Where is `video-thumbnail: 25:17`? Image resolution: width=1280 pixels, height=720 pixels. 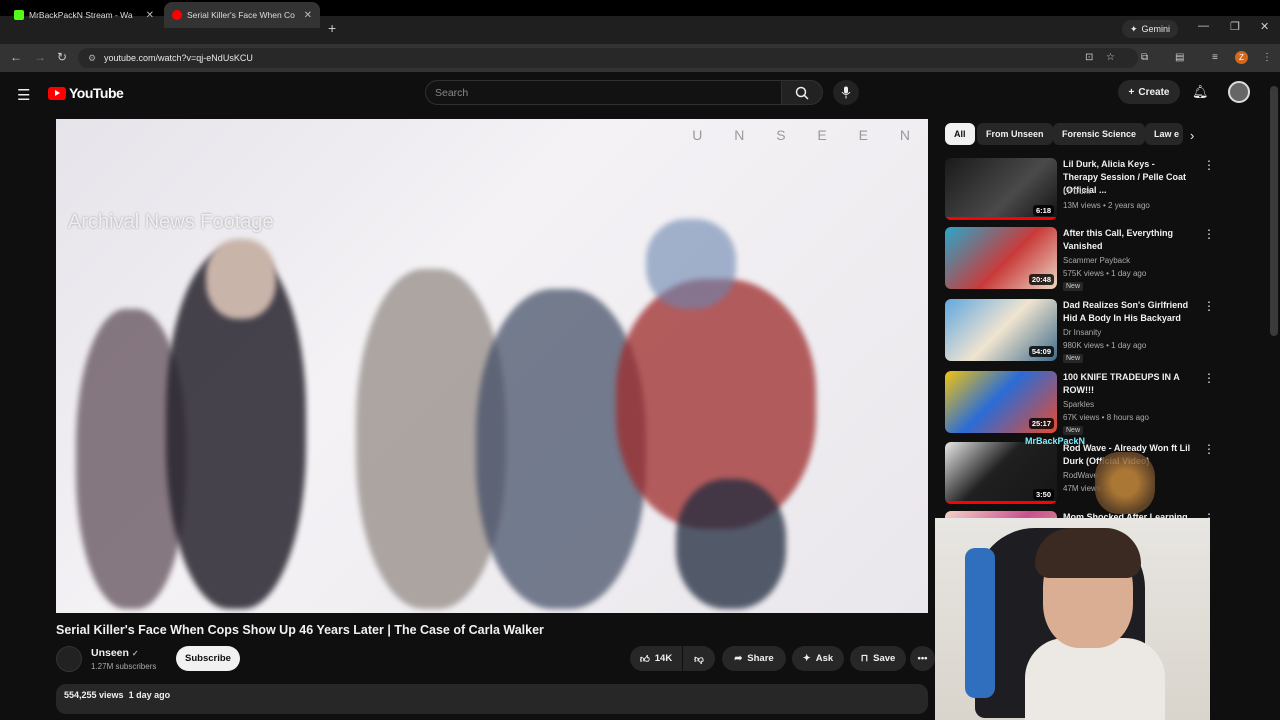
video-thumbnail: 25:17 is located at coordinates (1001, 402).